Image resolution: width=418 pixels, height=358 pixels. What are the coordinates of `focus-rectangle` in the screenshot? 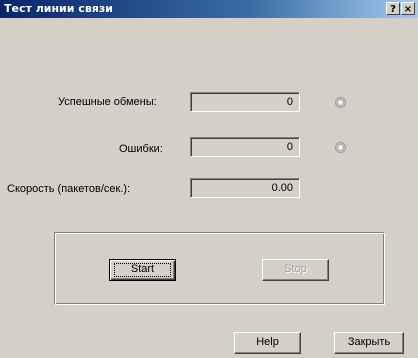 It's located at (142, 270).